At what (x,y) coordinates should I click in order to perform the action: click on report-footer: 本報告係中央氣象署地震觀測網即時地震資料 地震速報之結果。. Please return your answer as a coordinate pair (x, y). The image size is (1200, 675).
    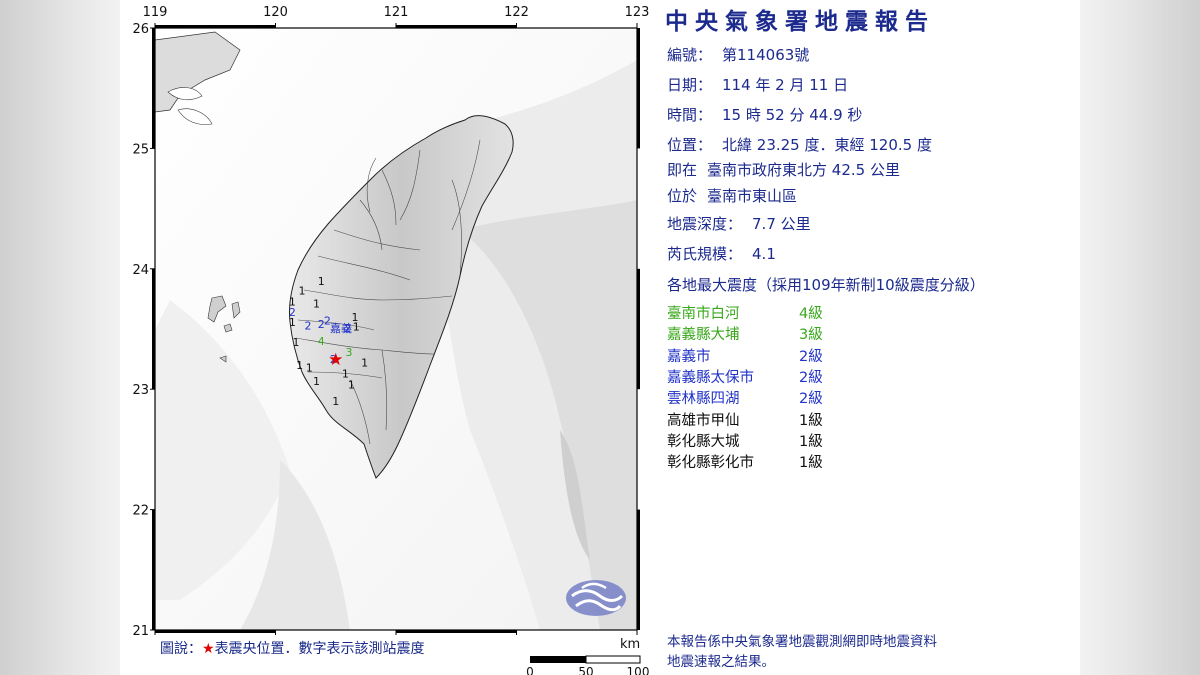
    Looking at the image, I should click on (802, 652).